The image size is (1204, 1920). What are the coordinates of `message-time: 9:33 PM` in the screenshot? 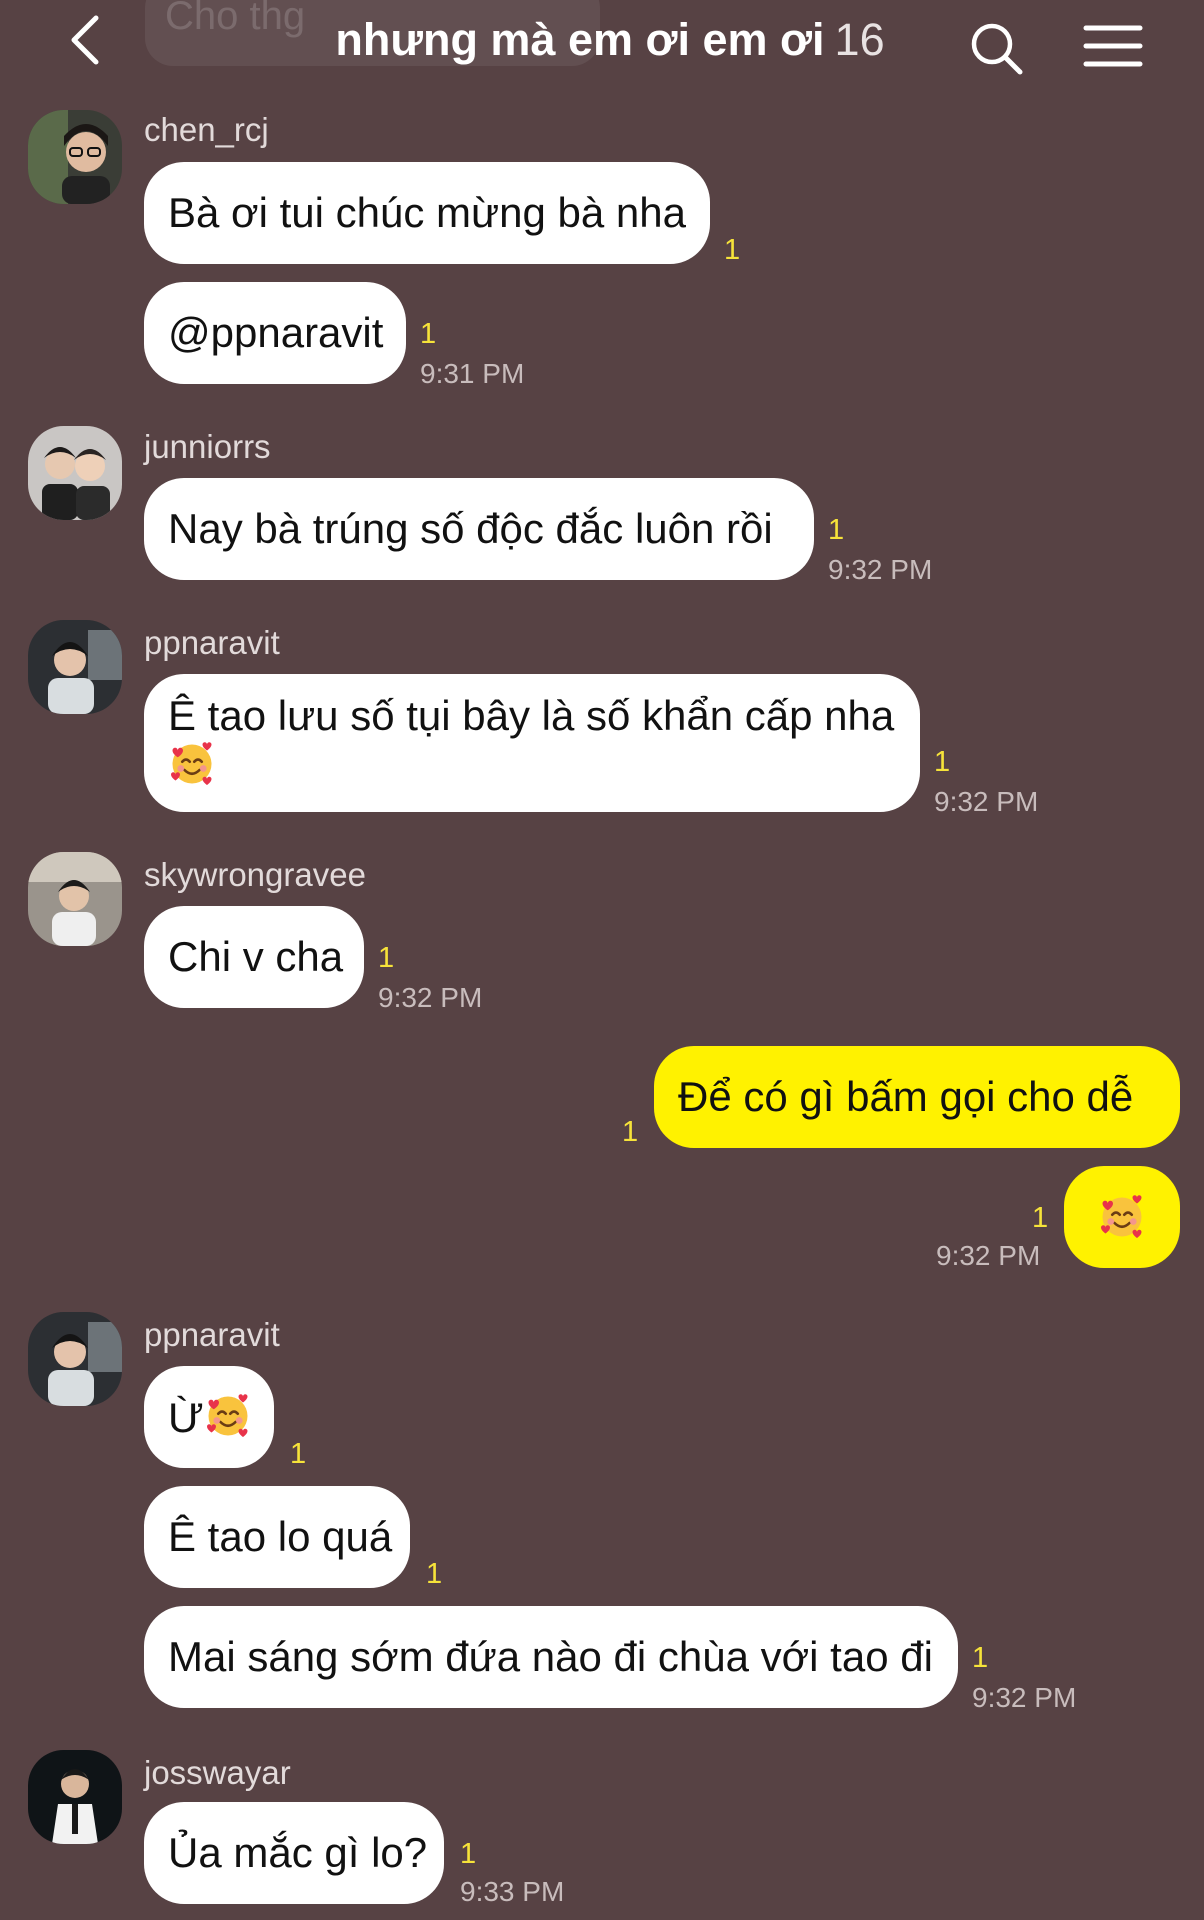 It's located at (512, 1891).